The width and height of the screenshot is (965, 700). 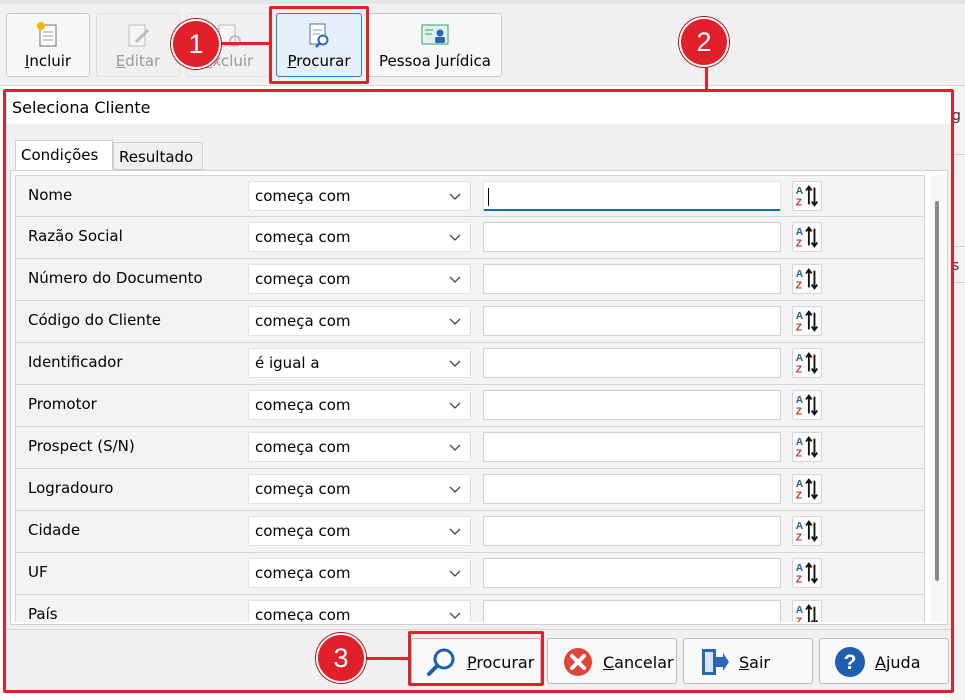 What do you see at coordinates (115, 278) in the screenshot?
I see `field-name-label: Número do Documento` at bounding box center [115, 278].